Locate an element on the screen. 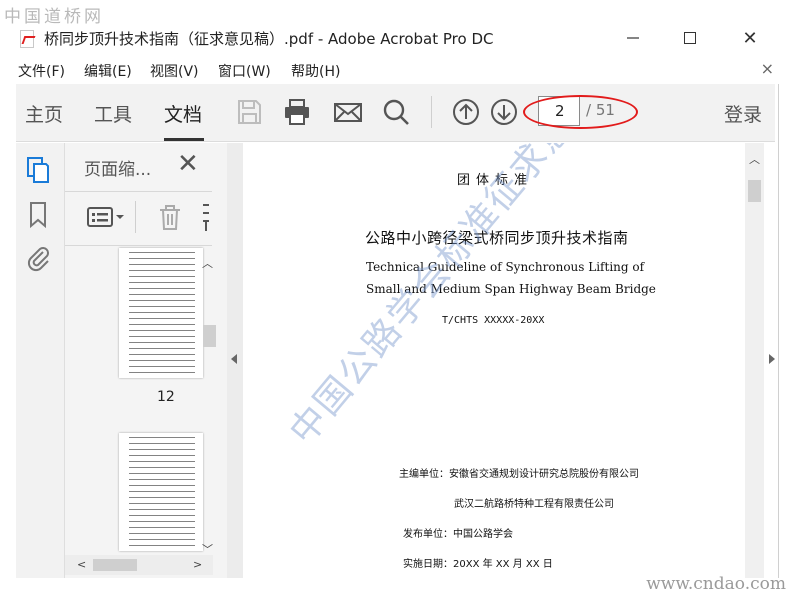 This screenshot has height=600, width=800. co-editor-unit: 武汉二航路桥特种工程有限责任公司 is located at coordinates (534, 504).